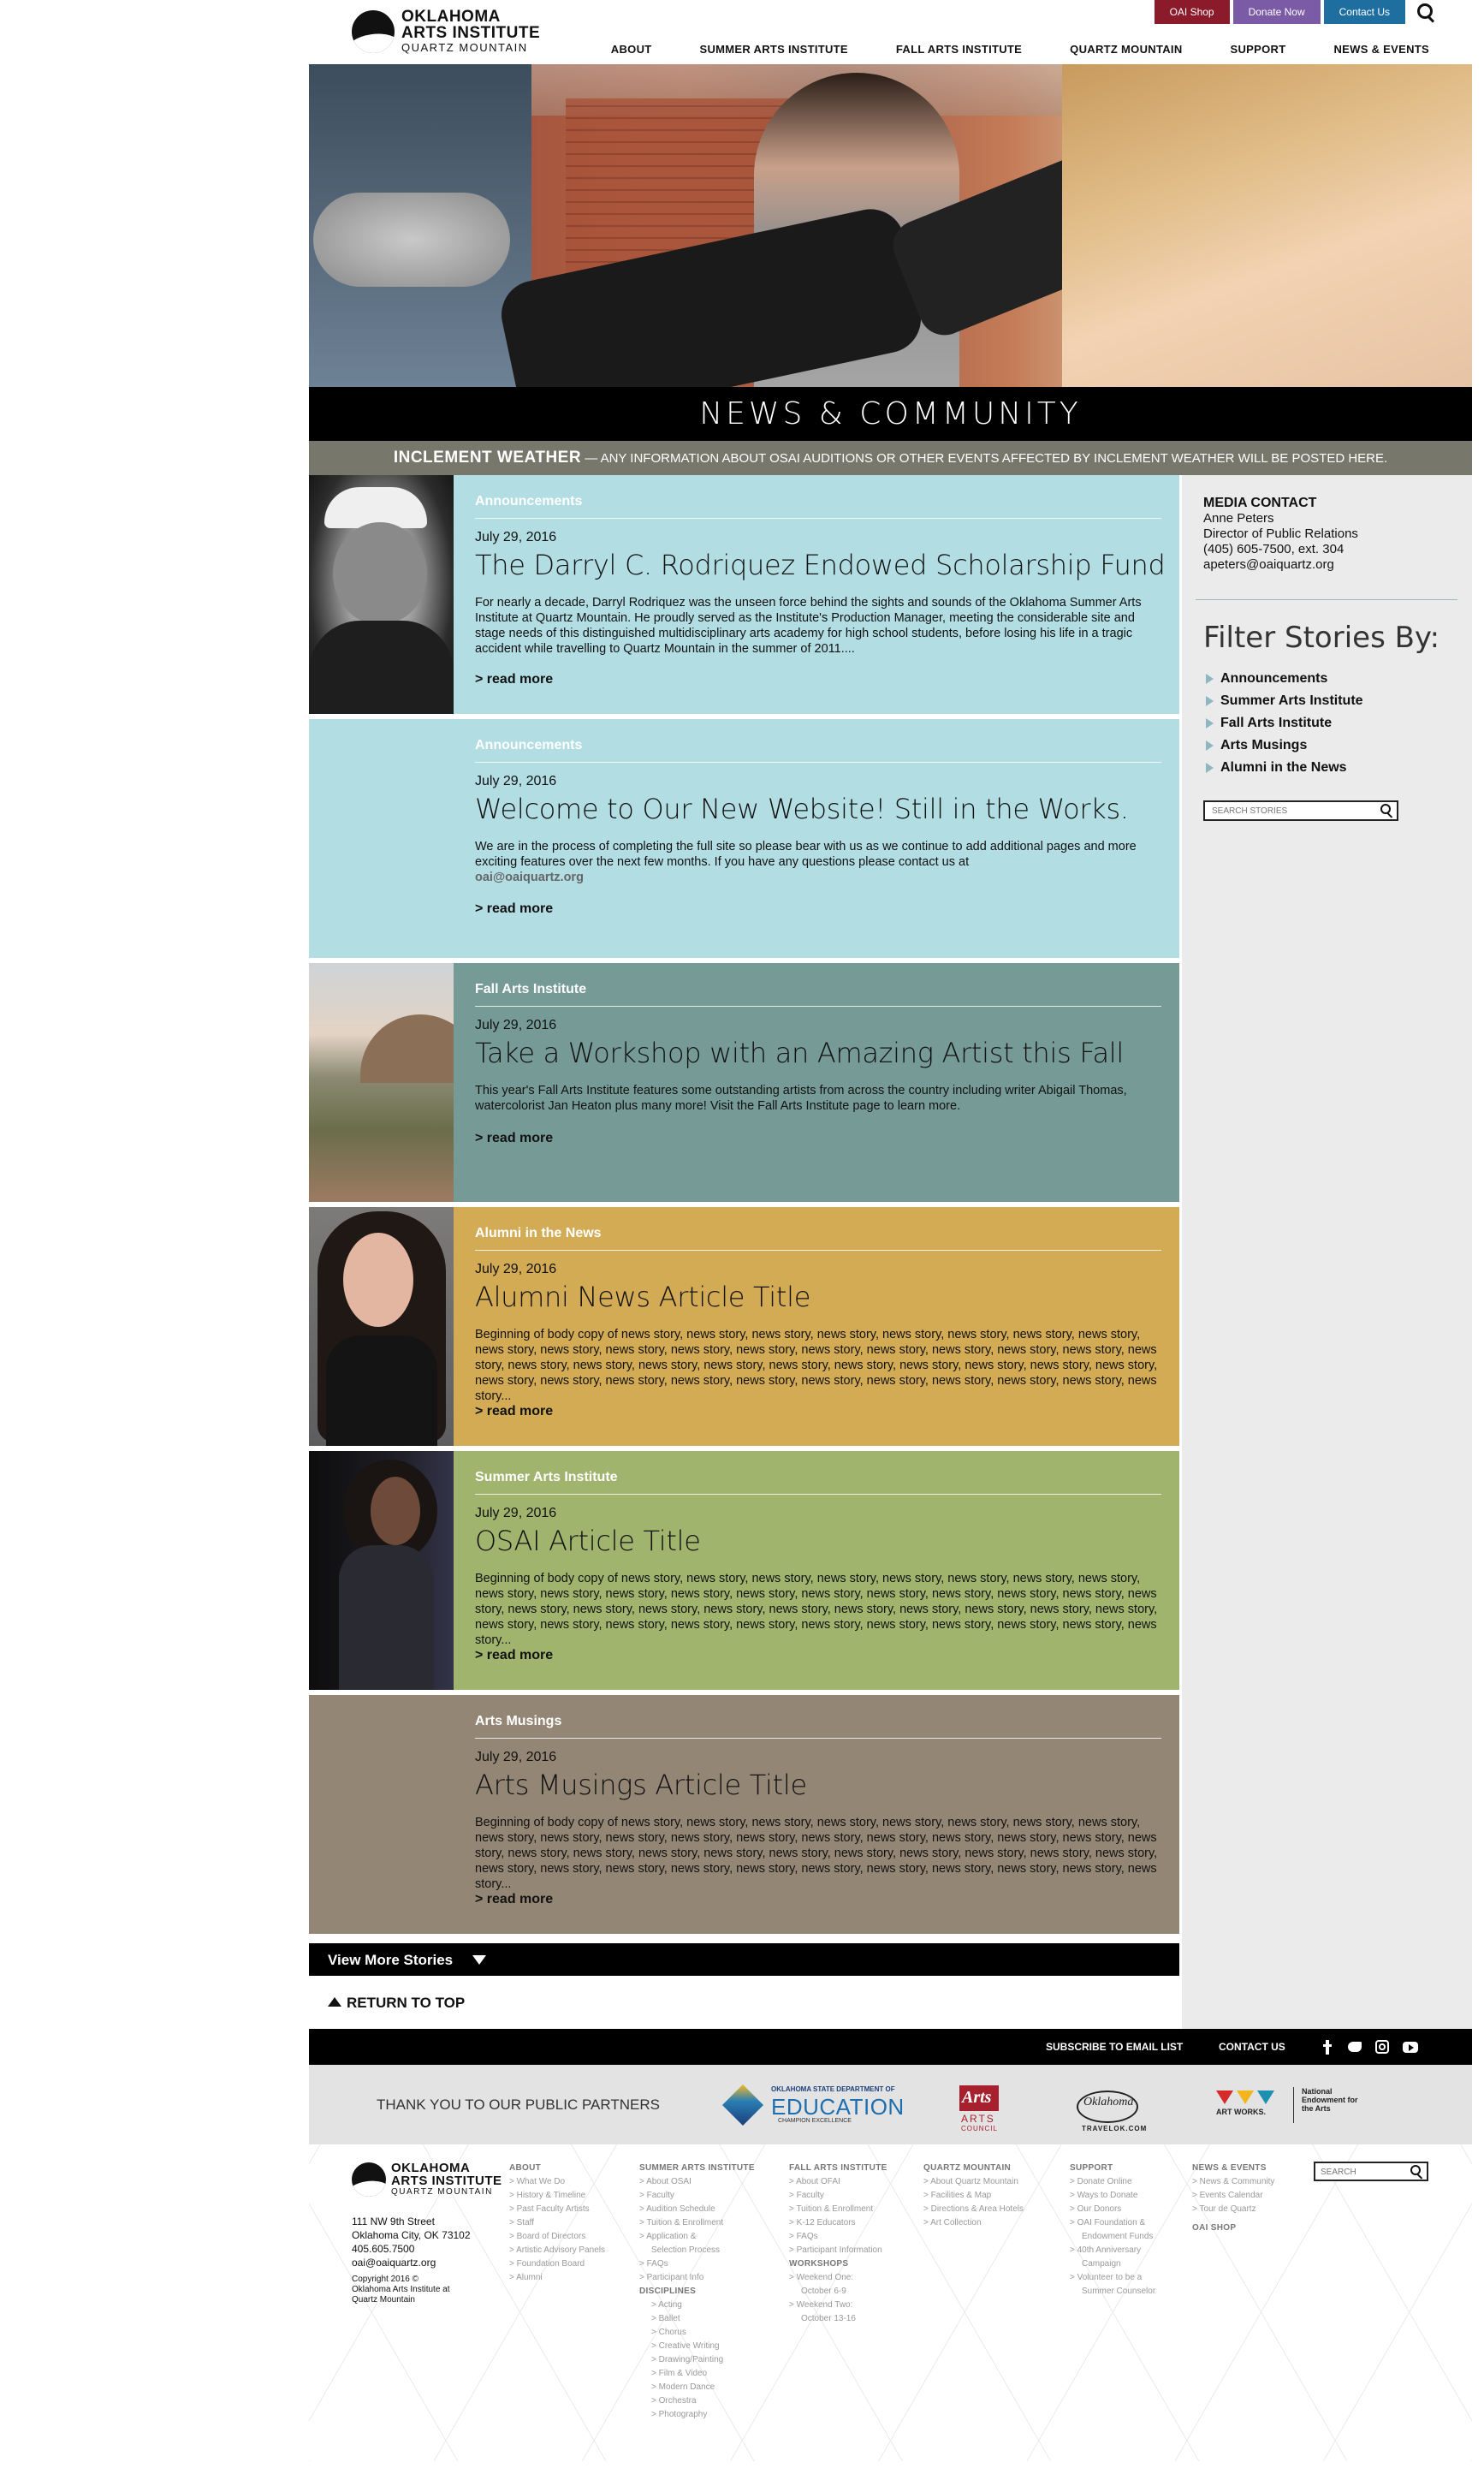  I want to click on subscribe-email-link: SUBSCRIBE TO EMAIL LIST, so click(1115, 2047).